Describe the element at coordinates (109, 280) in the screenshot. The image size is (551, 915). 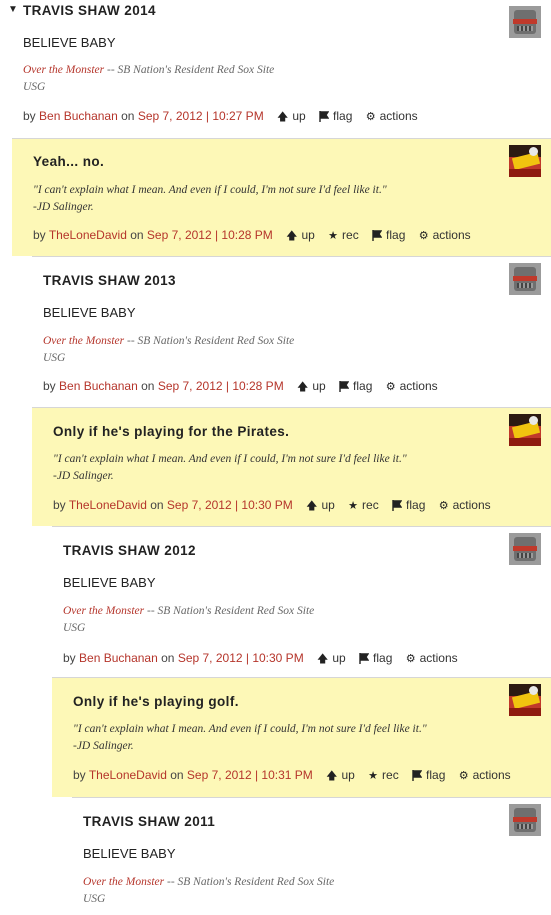
I see `comment-title: TRAVIS SHAW 2013` at that location.